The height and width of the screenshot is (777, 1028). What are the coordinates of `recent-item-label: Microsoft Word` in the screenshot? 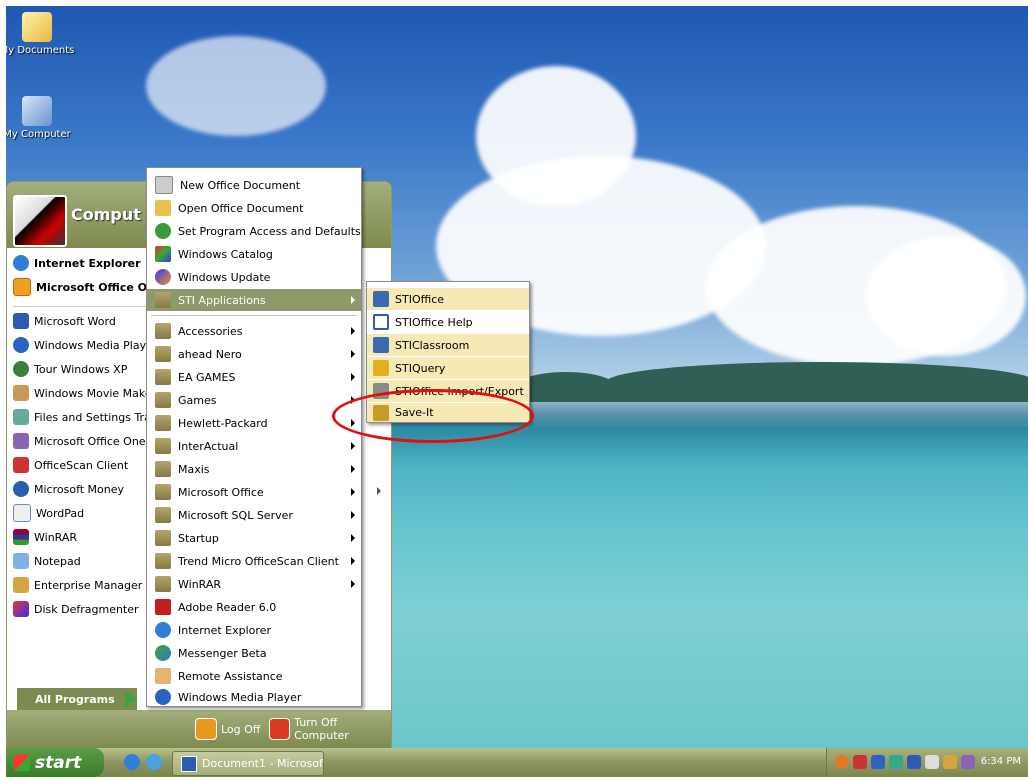 It's located at (75, 321).